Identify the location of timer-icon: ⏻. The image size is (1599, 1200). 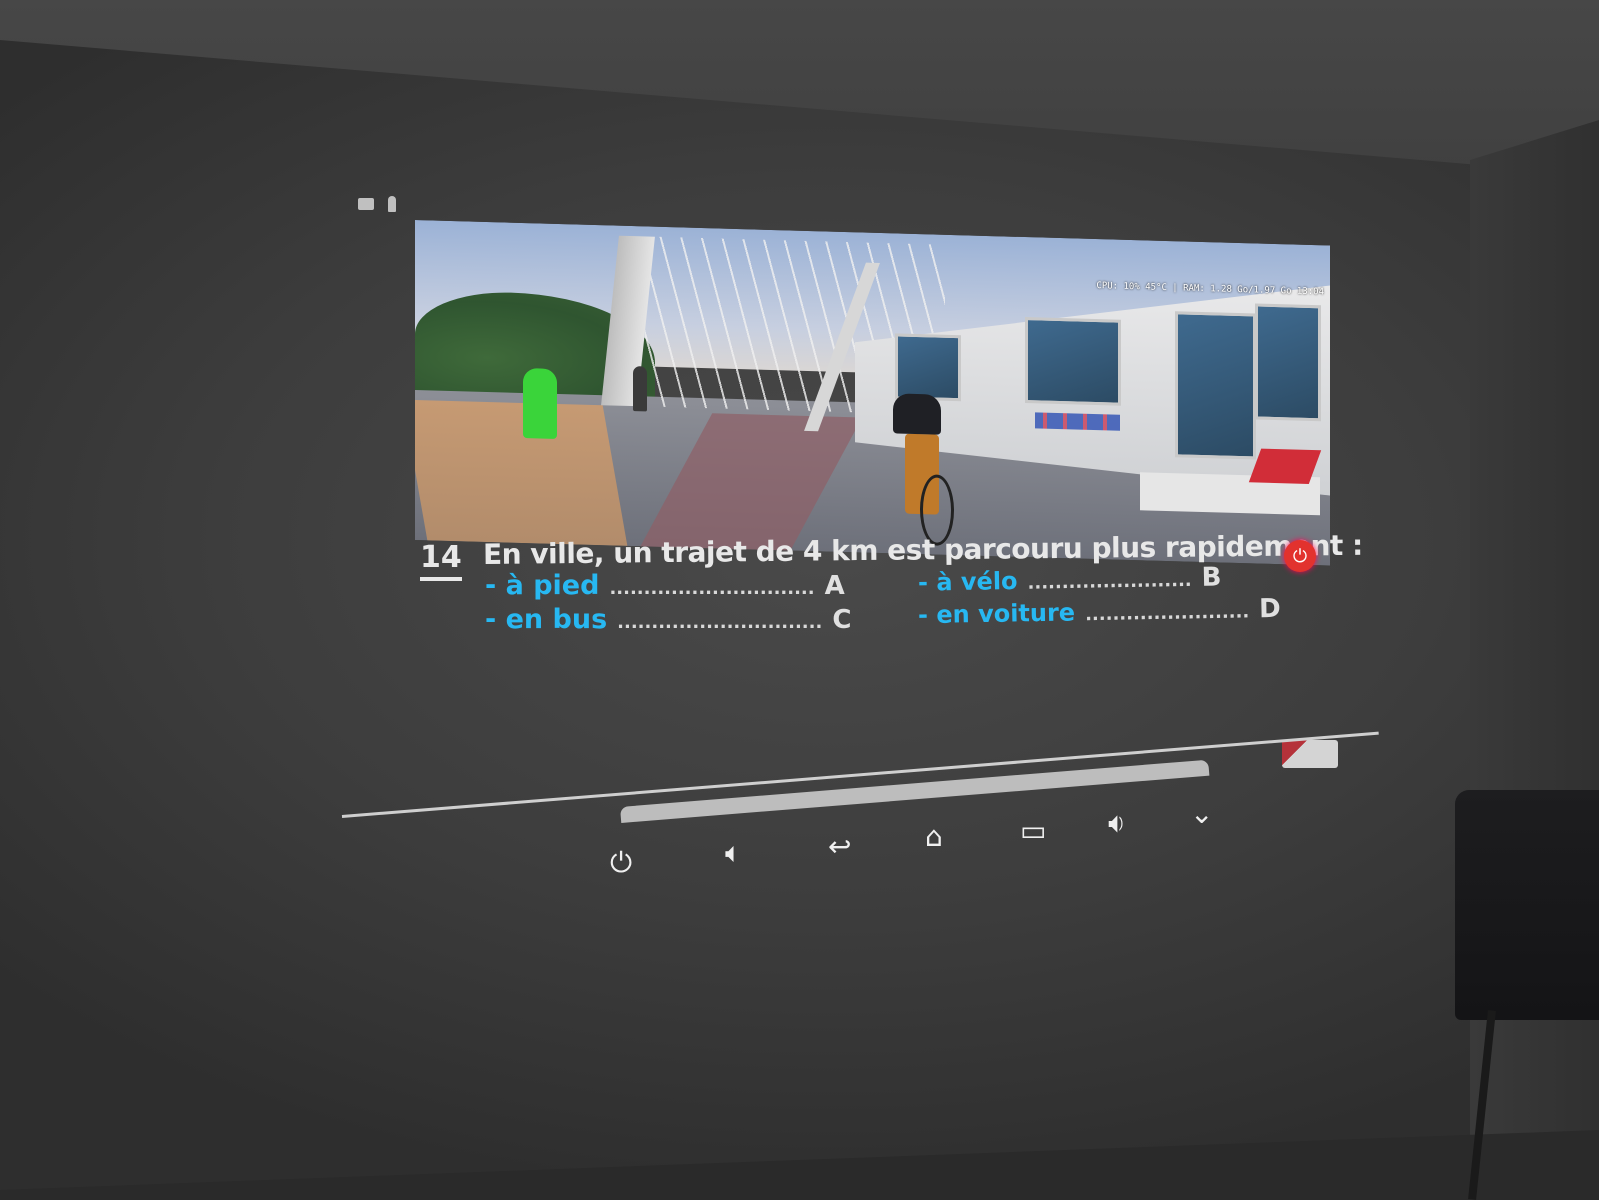
(1300, 556).